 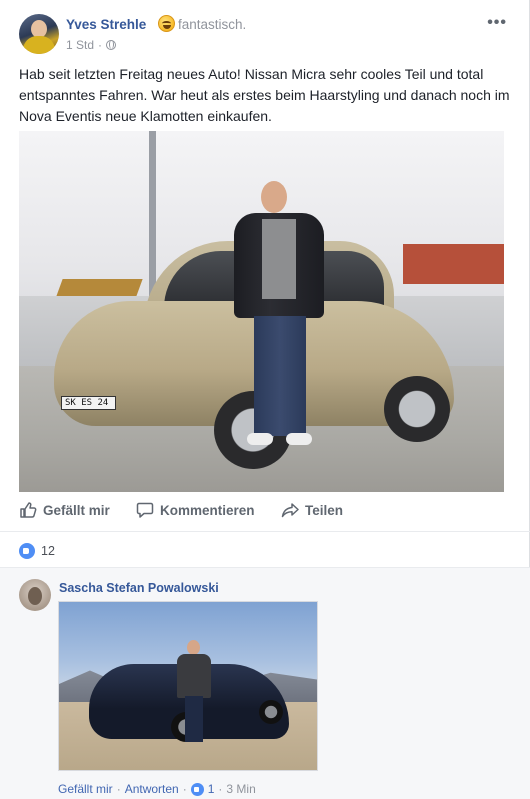 I want to click on comment-icon, so click(x=145, y=510).